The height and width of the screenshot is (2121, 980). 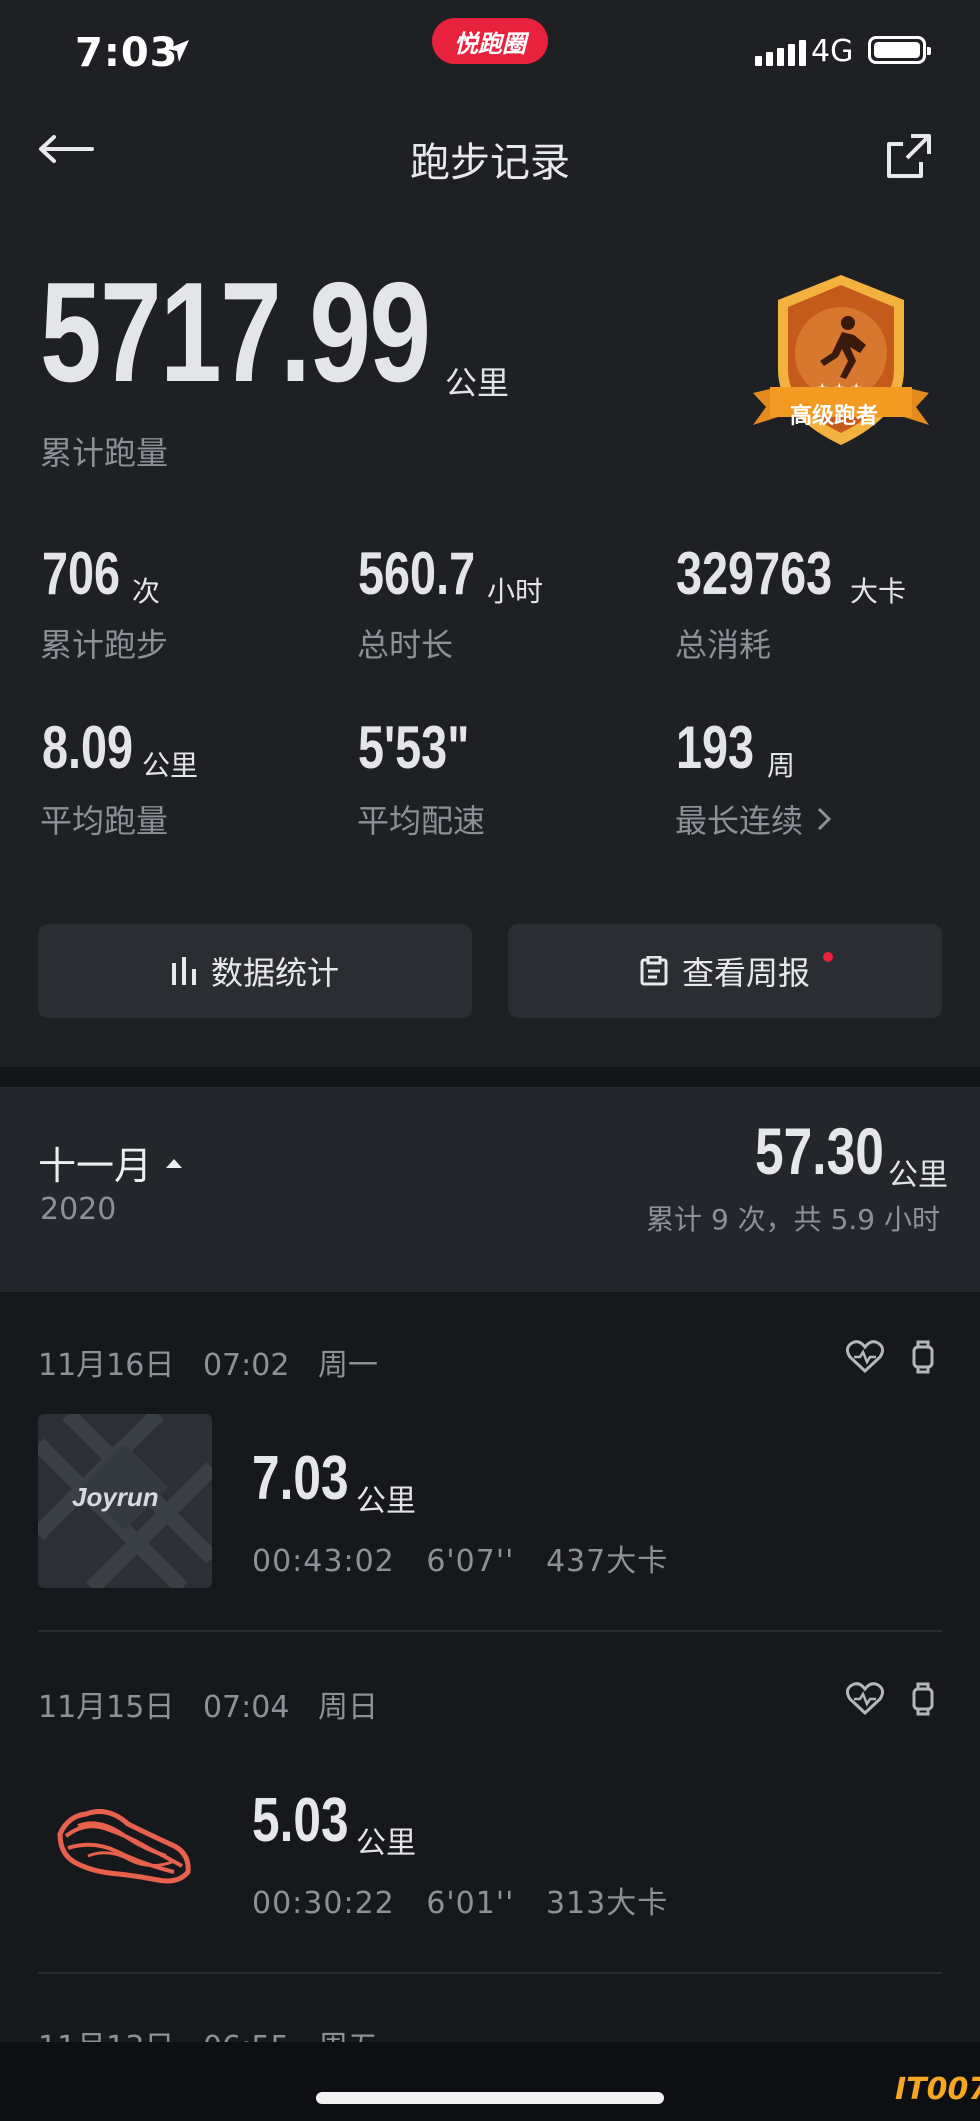 I want to click on avg-distance-unit: 公里, so click(x=170, y=765).